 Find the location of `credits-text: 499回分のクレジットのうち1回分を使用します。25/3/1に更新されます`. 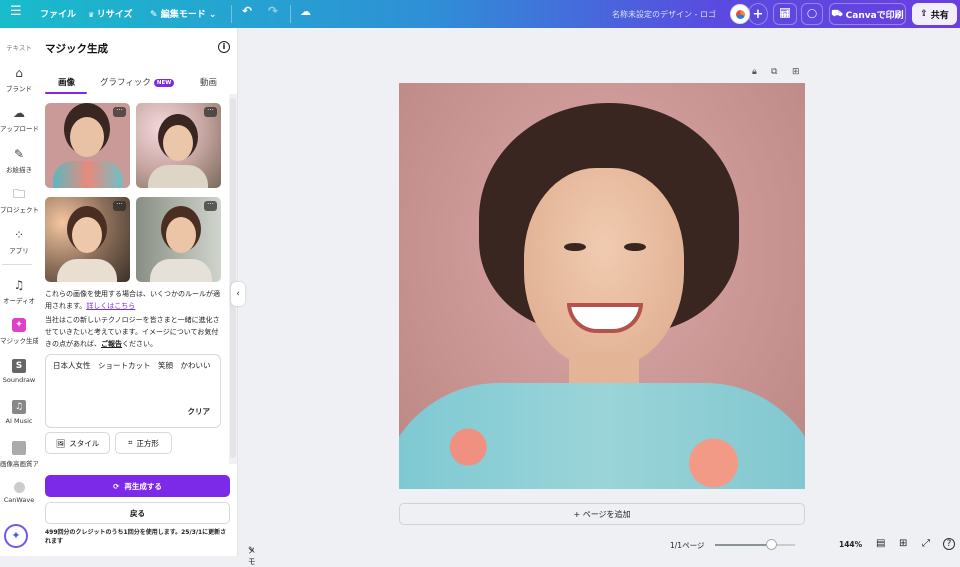

credits-text: 499回分のクレジットのうち1回分を使用します。25/3/1に更新されます is located at coordinates (136, 537).